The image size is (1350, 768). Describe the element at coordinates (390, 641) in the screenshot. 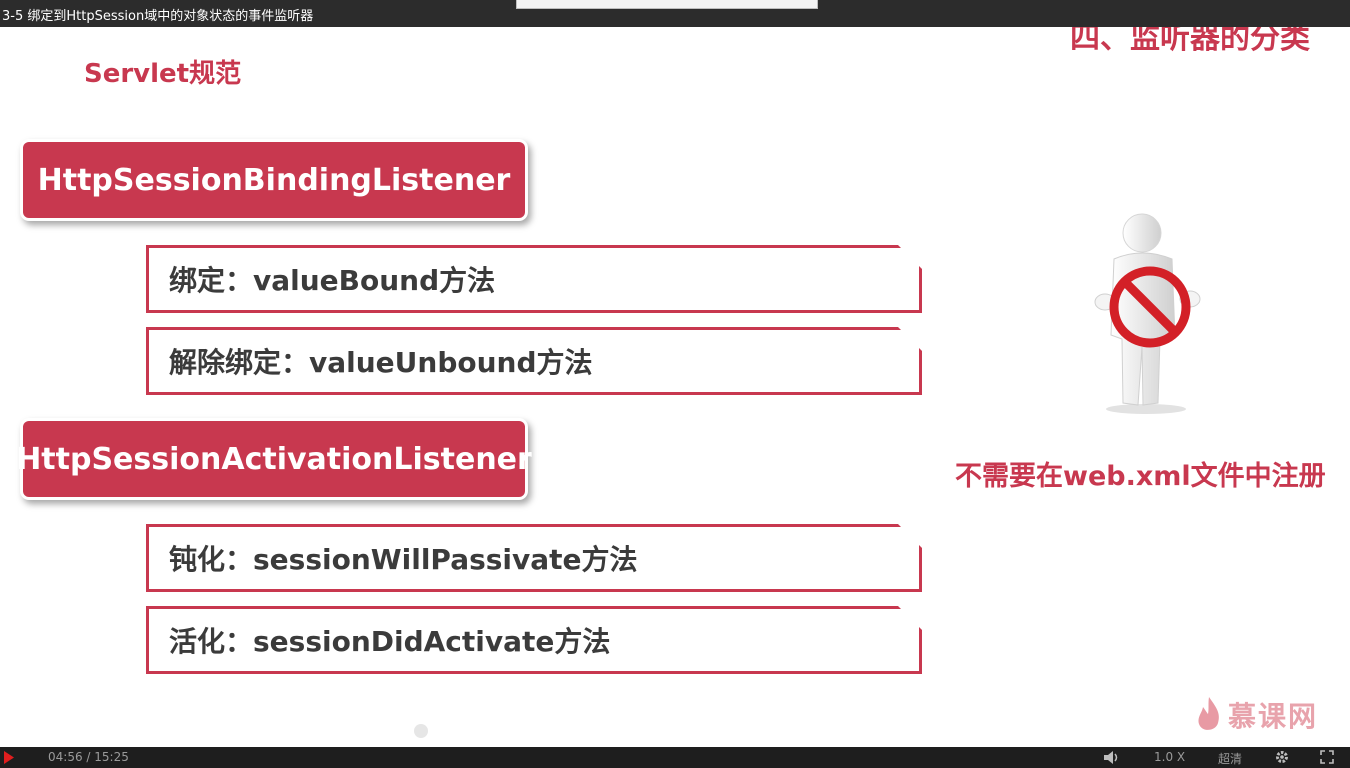

I see `method-label: 活化：sessionDidActivate方法` at that location.